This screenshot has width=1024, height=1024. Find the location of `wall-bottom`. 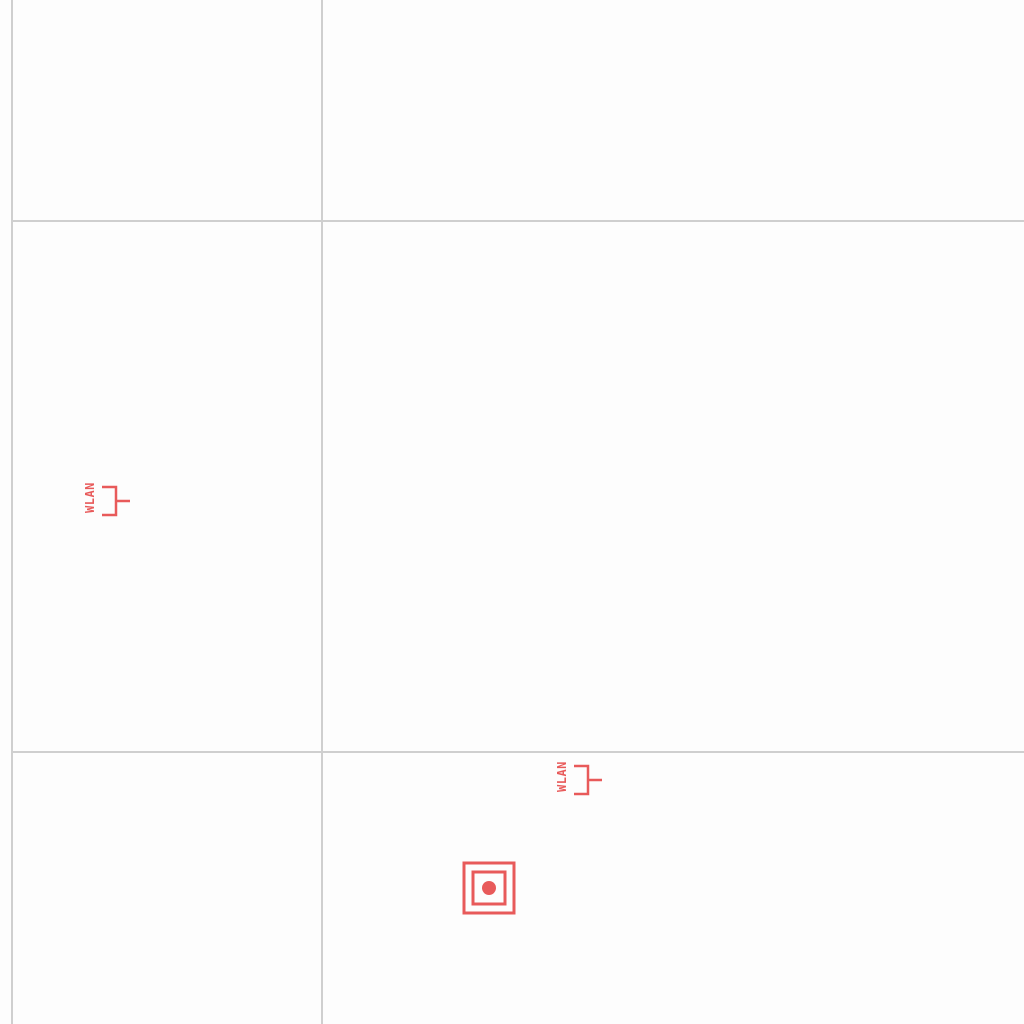

wall-bottom is located at coordinates (517, 752).